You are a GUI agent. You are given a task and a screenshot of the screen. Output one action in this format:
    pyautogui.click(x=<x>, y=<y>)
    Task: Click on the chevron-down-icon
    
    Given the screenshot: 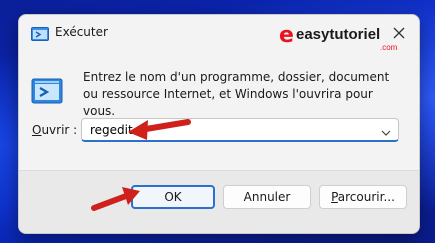 What is the action you would take?
    pyautogui.click(x=386, y=130)
    